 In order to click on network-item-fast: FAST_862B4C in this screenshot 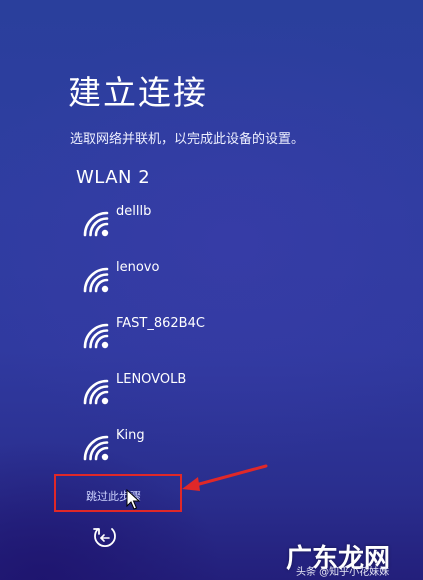, I will do `click(143, 335)`.